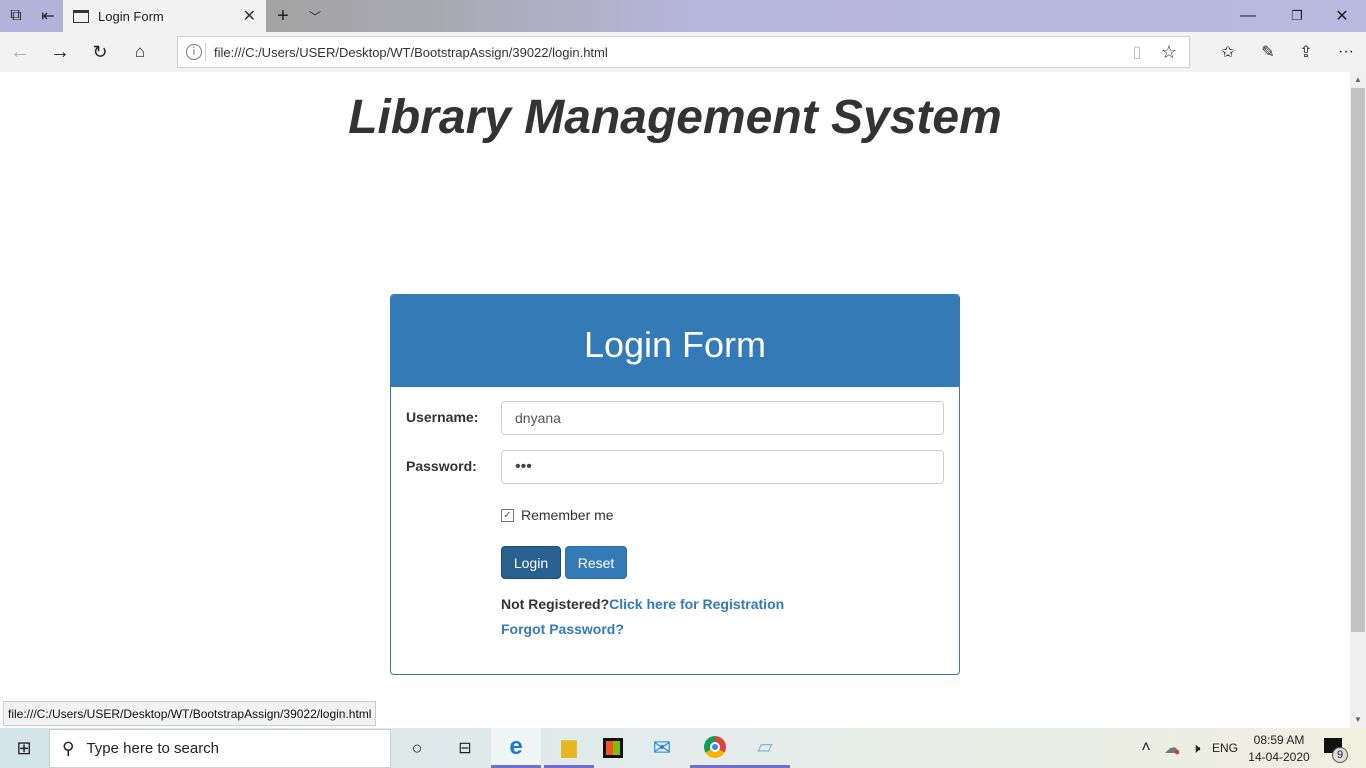 The image size is (1366, 768). Describe the element at coordinates (1268, 52) in the screenshot. I see `pen-icon: ✎` at that location.